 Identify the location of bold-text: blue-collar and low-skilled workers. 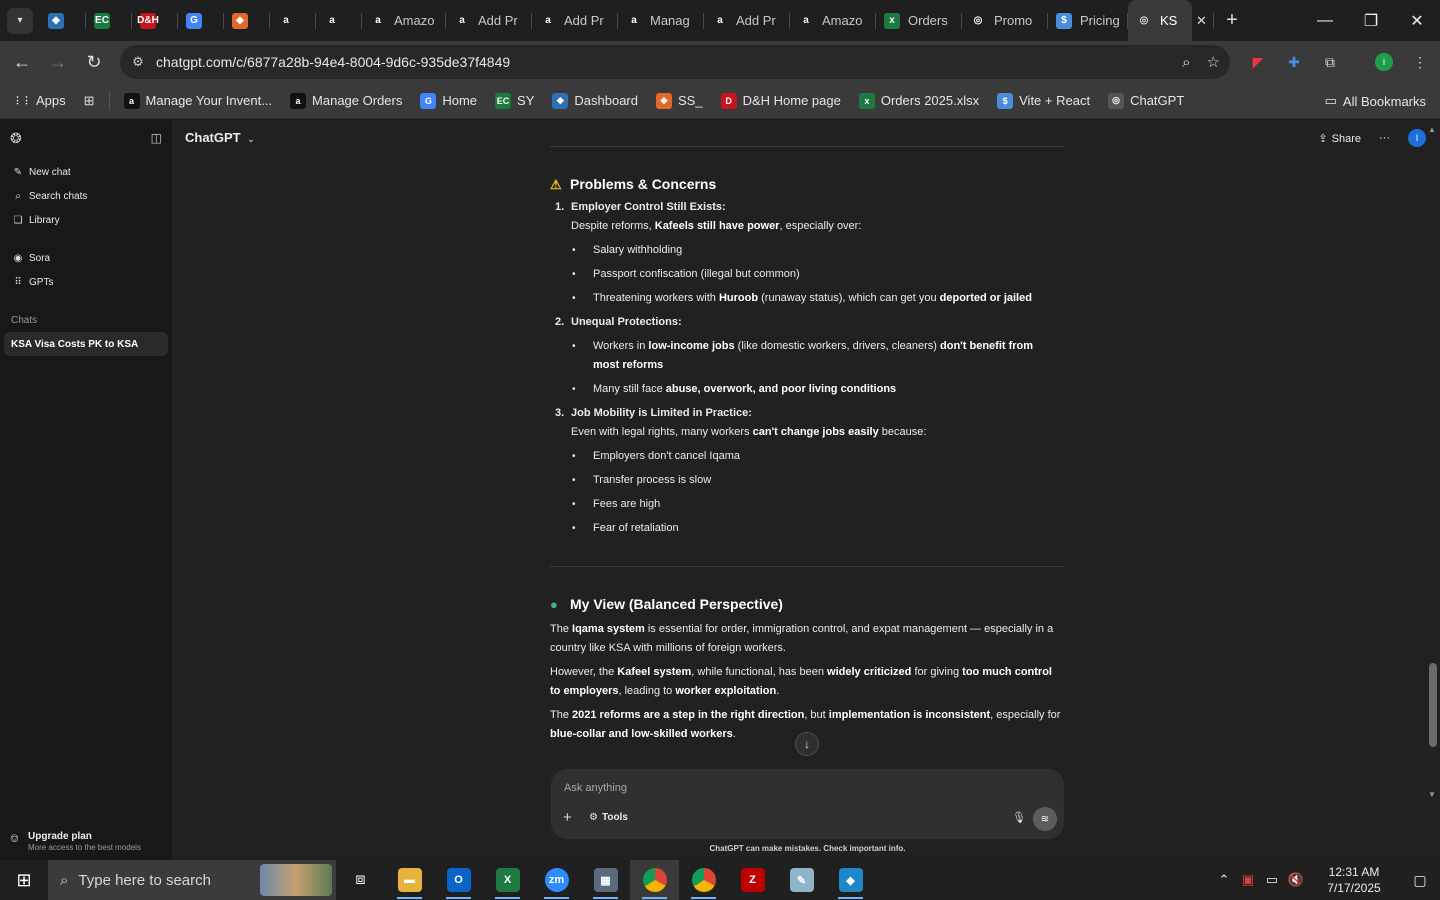
(641, 734).